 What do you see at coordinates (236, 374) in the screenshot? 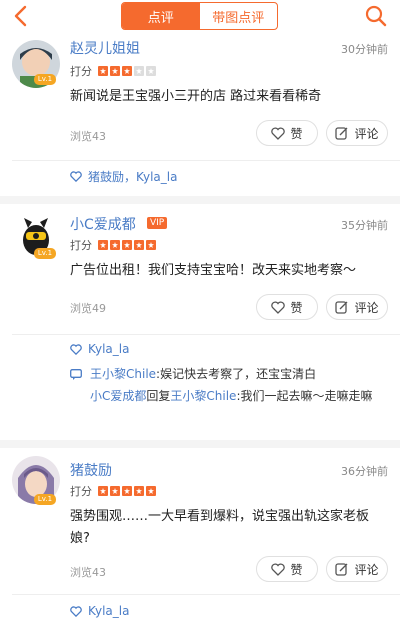
I see `reply-text: :娱记快去考察了，还宝宝清白` at bounding box center [236, 374].